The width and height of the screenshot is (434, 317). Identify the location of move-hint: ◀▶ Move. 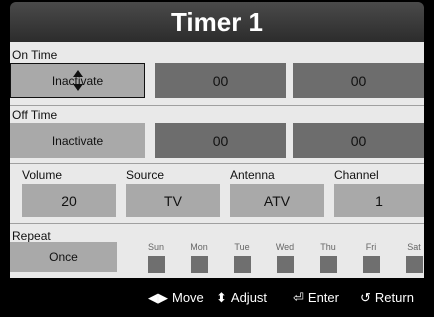
(176, 297).